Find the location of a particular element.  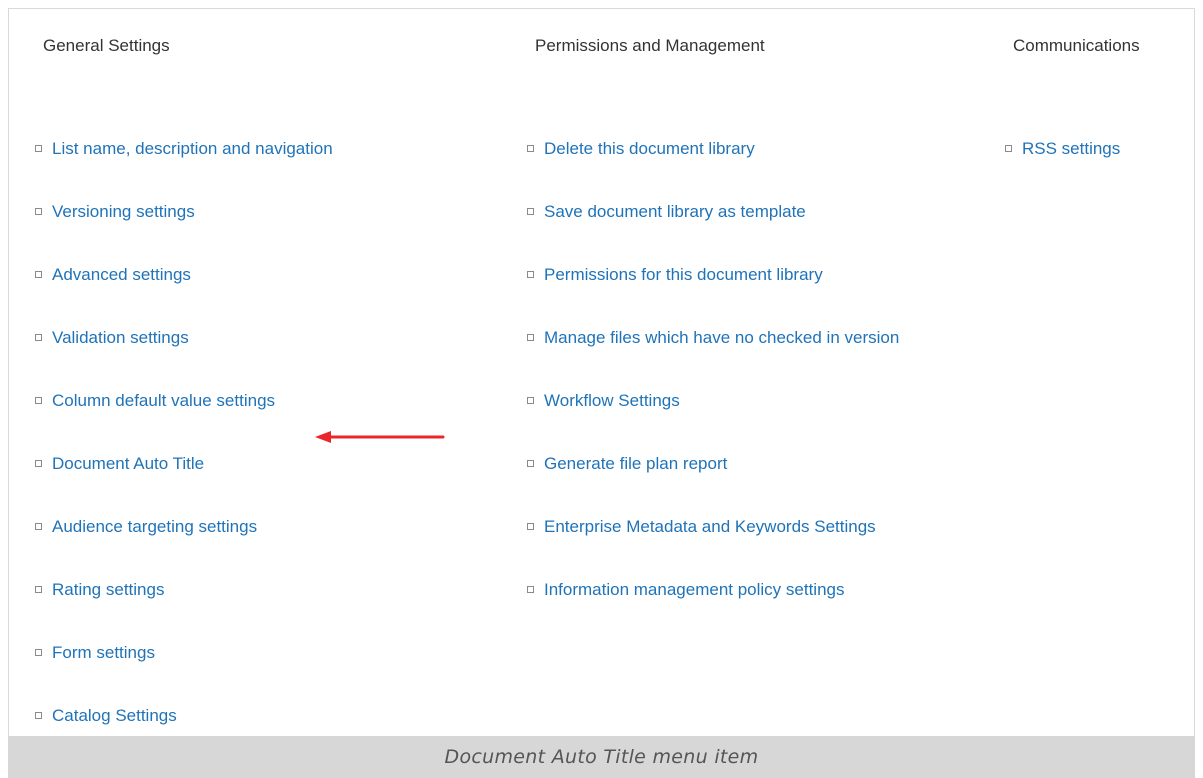

delete-document-library-link: Delete this document library is located at coordinates (649, 149).